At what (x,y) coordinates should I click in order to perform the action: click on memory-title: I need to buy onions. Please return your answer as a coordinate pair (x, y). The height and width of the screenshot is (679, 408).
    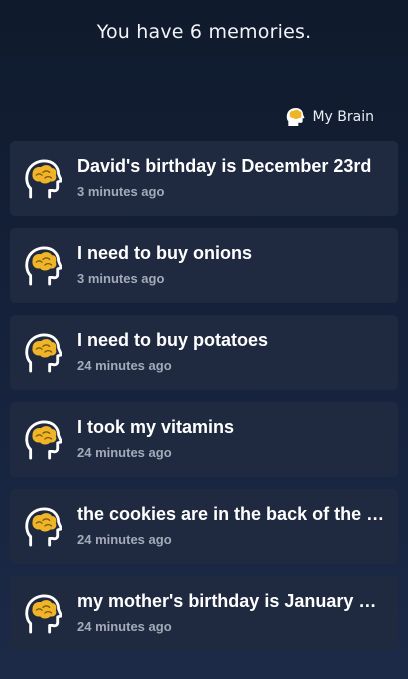
    Looking at the image, I should click on (164, 253).